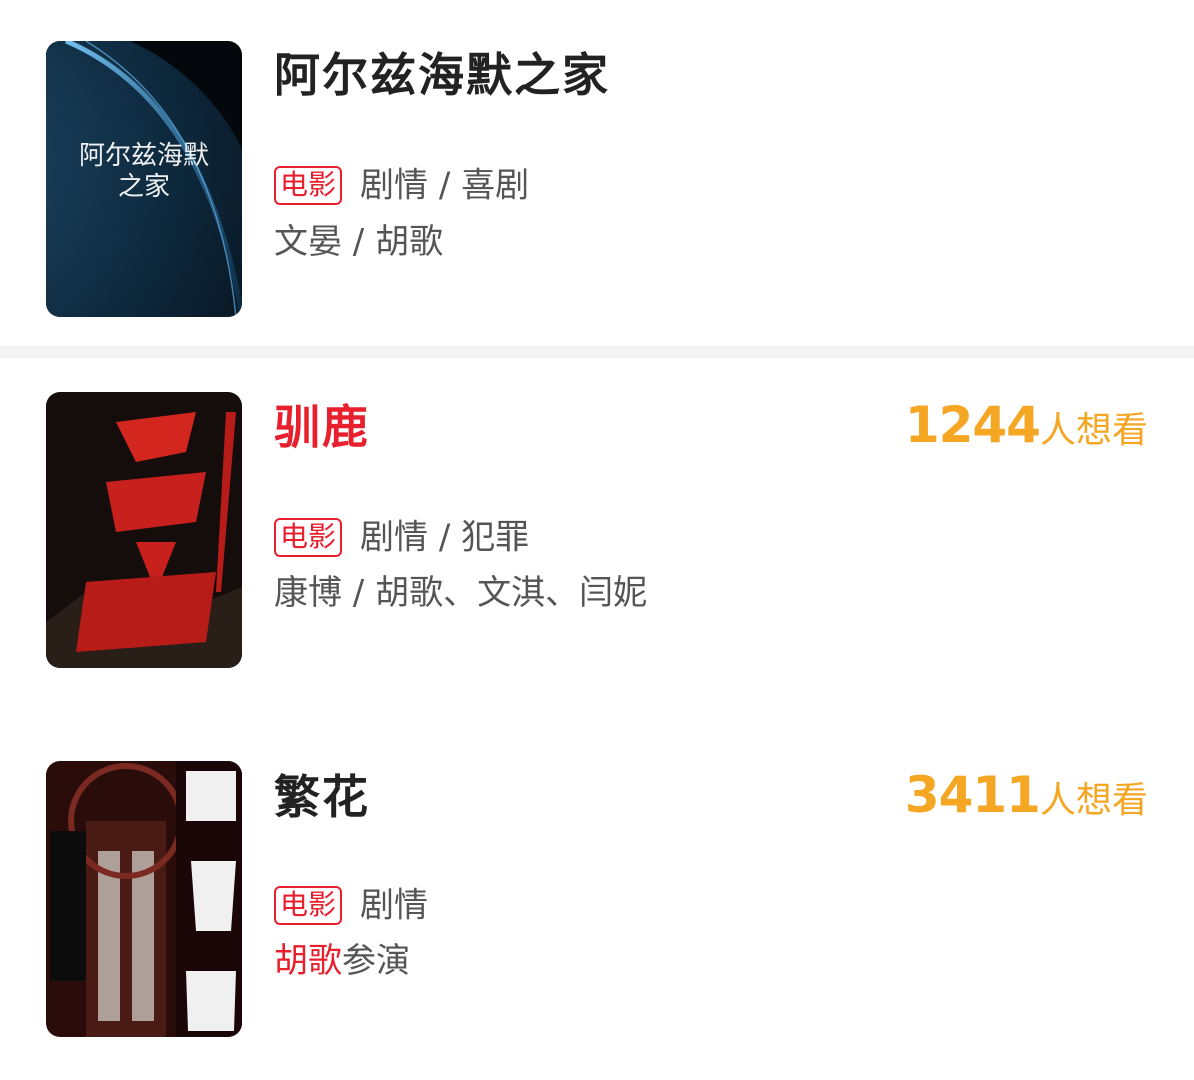 This screenshot has height=1080, width=1194. I want to click on want-number: 1244, so click(972, 425).